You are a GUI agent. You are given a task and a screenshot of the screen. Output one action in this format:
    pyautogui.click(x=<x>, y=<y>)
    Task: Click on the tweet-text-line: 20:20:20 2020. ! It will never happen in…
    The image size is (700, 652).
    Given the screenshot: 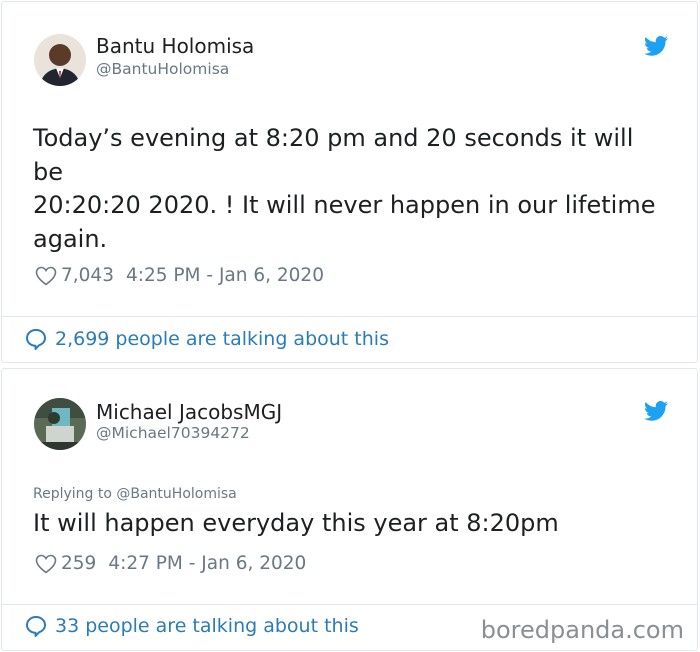 What is the action you would take?
    pyautogui.click(x=344, y=205)
    